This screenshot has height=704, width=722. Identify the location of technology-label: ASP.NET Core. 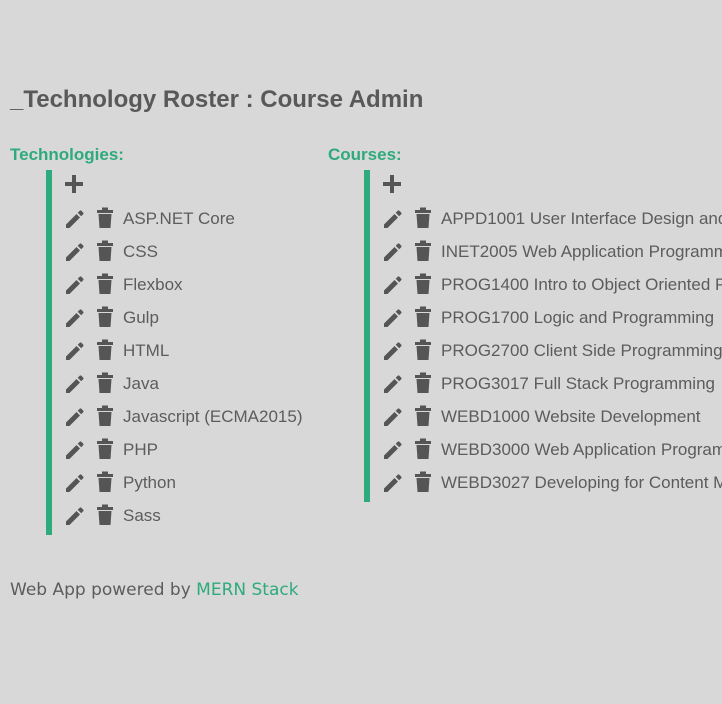
(179, 218).